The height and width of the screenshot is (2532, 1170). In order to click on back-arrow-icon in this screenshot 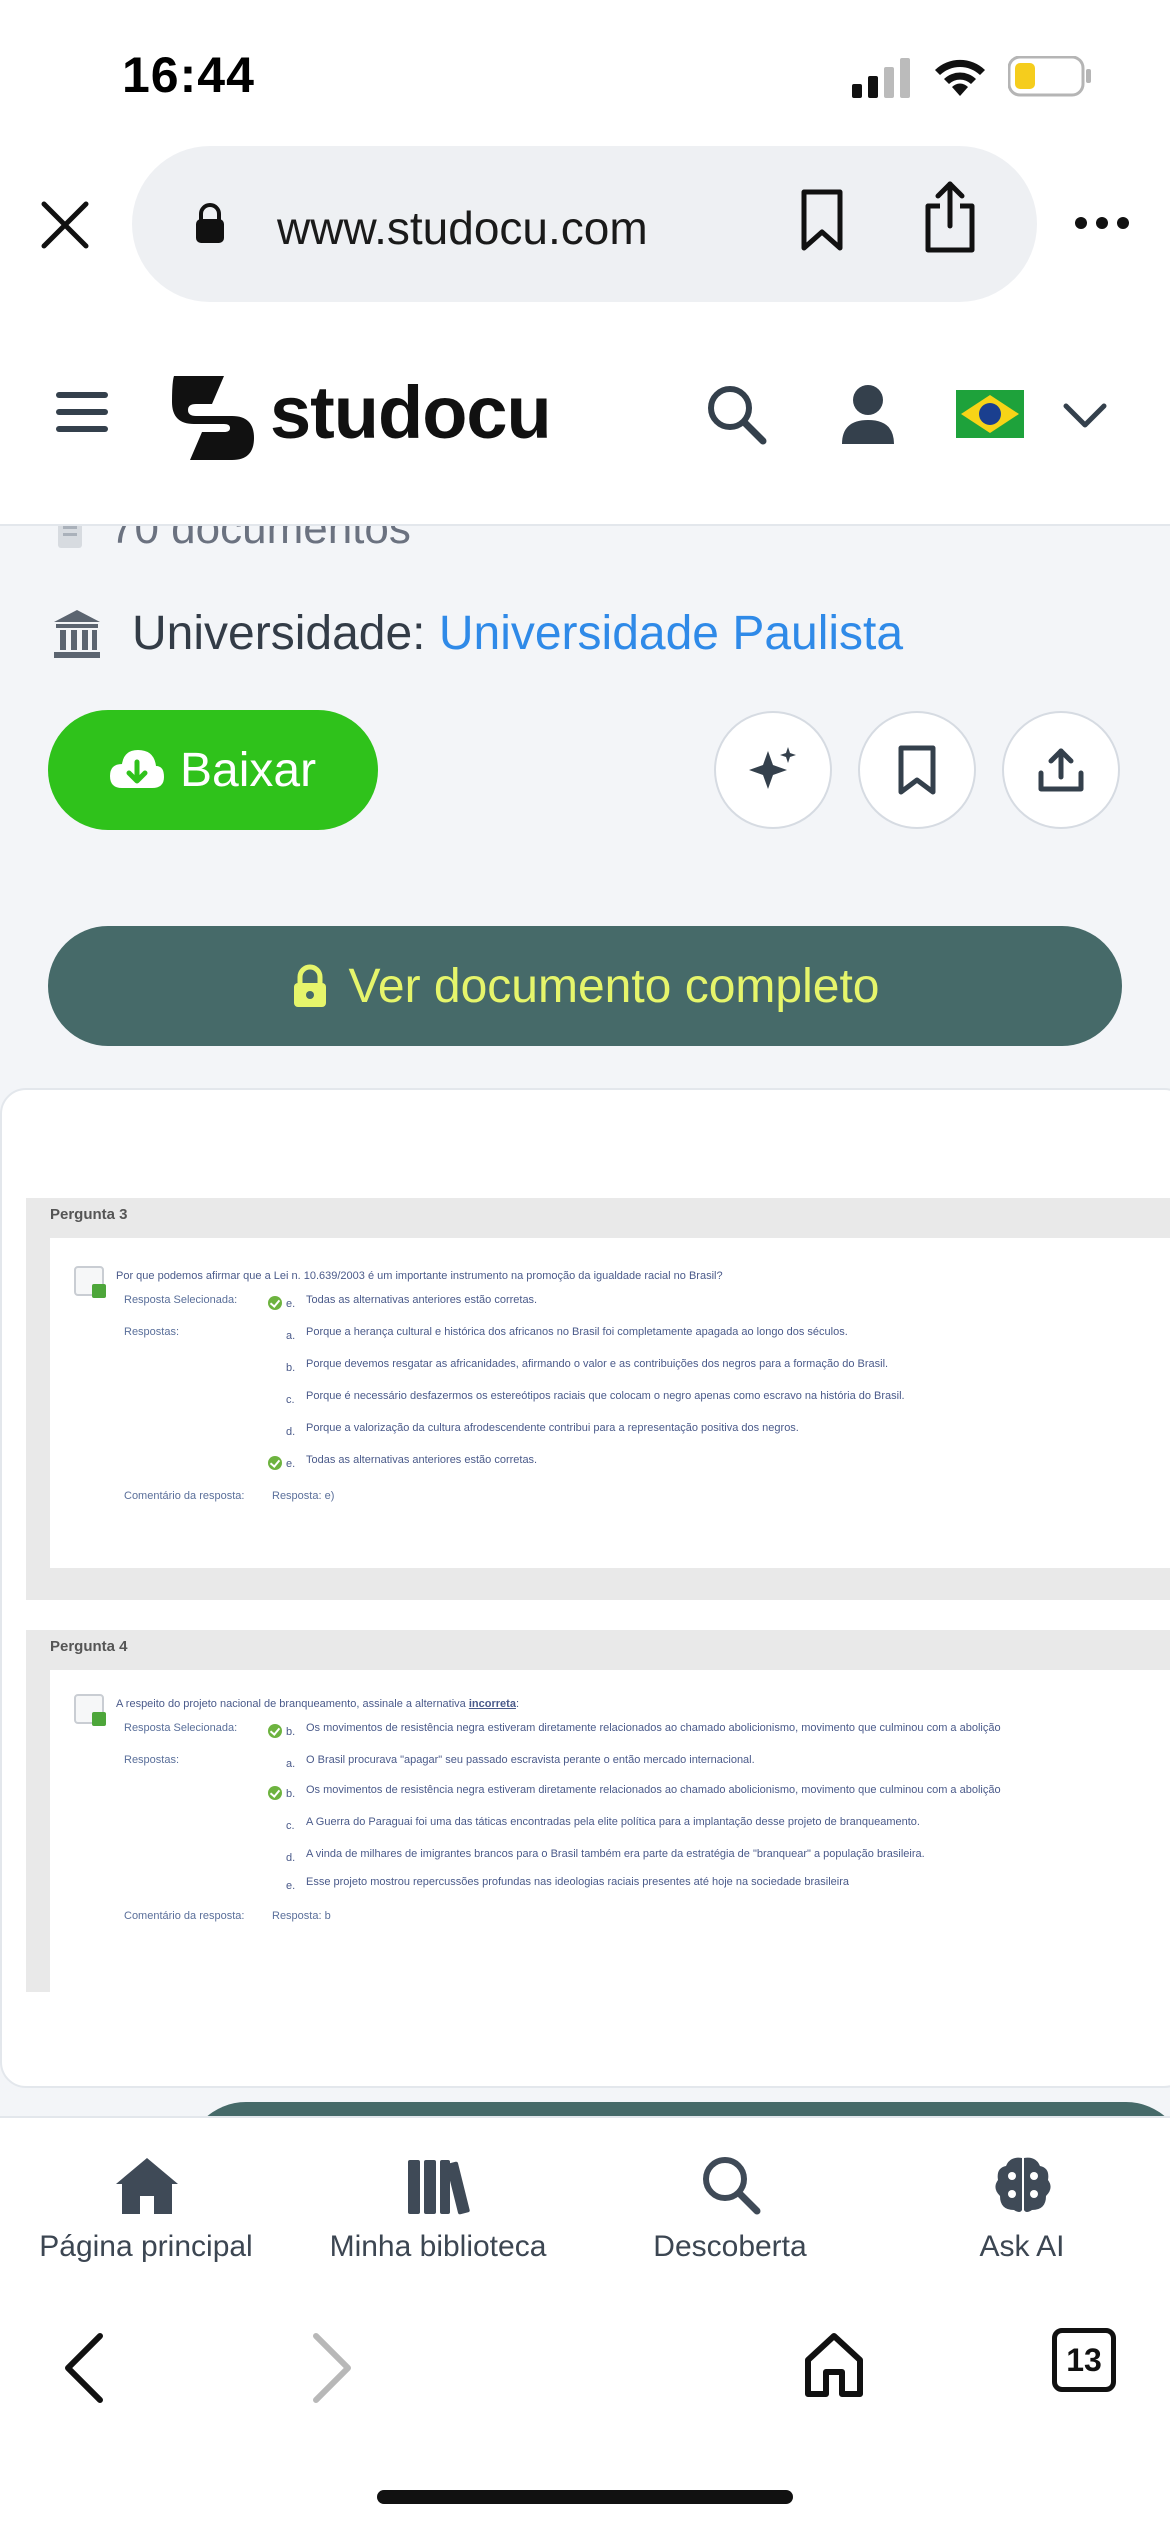, I will do `click(84, 2368)`.